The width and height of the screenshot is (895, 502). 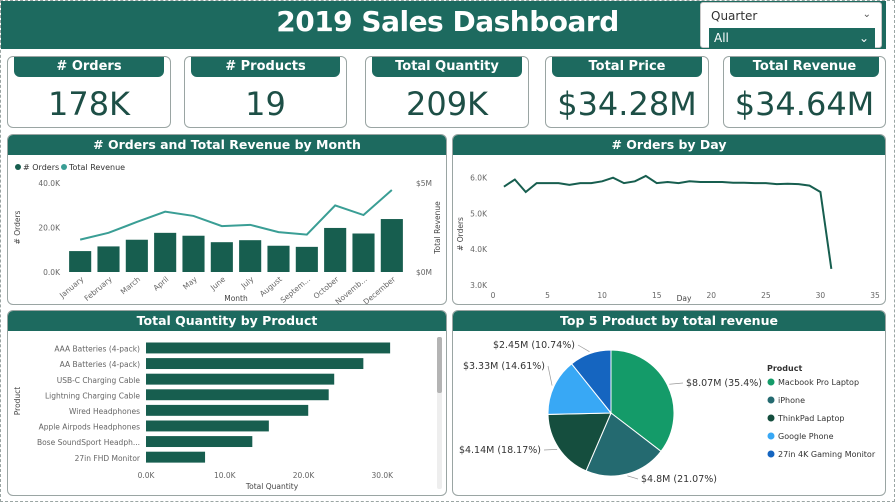 What do you see at coordinates (791, 400) in the screenshot?
I see `legend-label: iPhone` at bounding box center [791, 400].